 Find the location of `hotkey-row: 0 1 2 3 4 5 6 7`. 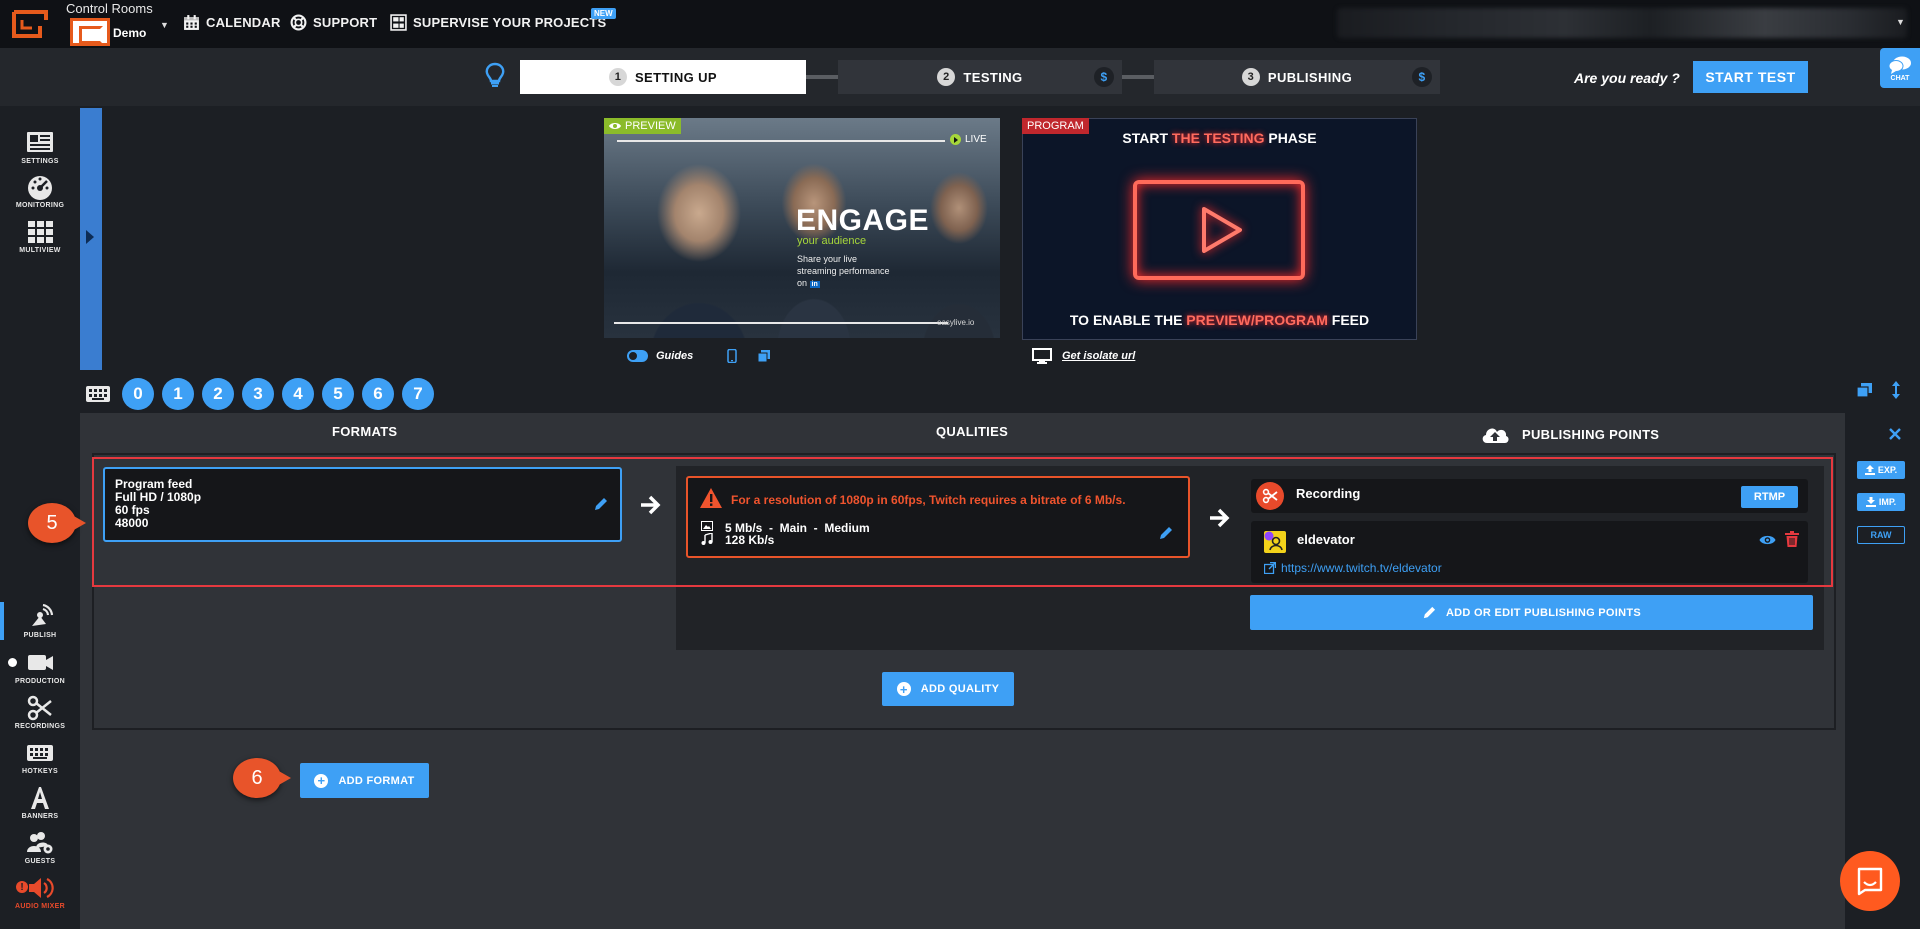

hotkey-row: 0 1 2 3 4 5 6 7 is located at coordinates (260, 394).